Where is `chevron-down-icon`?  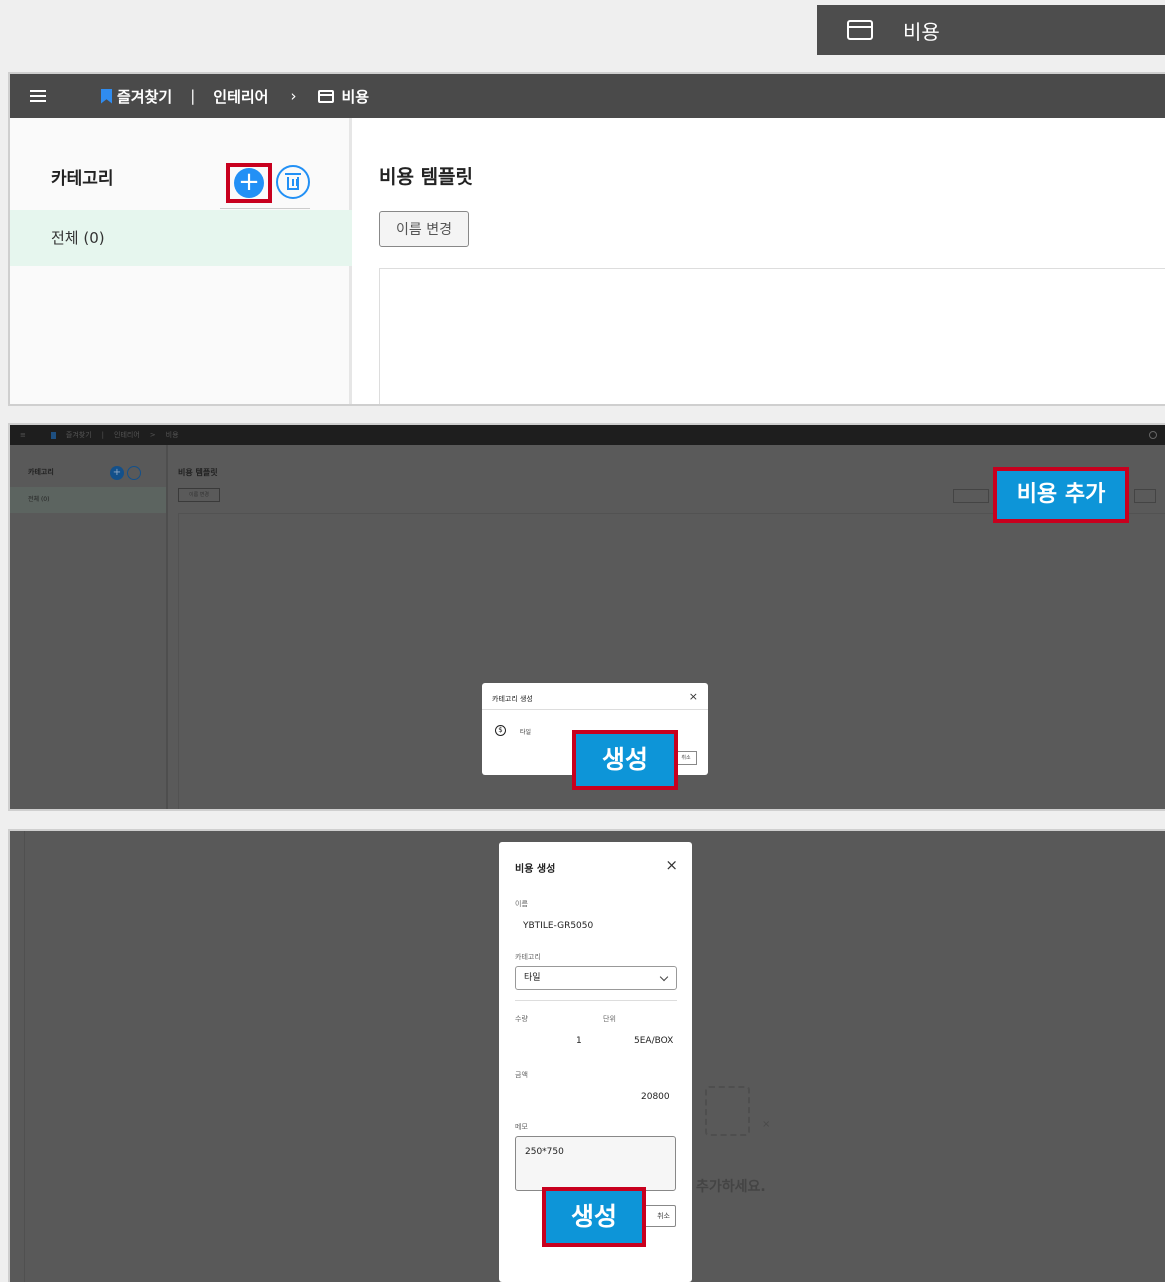
chevron-down-icon is located at coordinates (664, 977).